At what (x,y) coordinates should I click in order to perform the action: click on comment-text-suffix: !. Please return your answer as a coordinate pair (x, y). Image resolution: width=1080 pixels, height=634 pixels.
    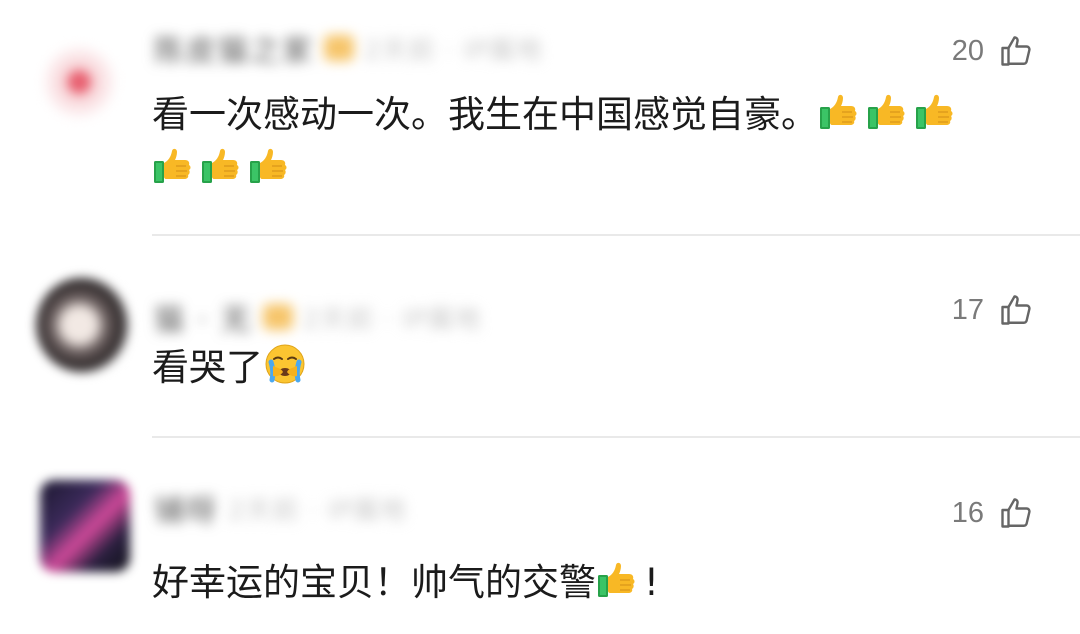
    Looking at the image, I should click on (651, 582).